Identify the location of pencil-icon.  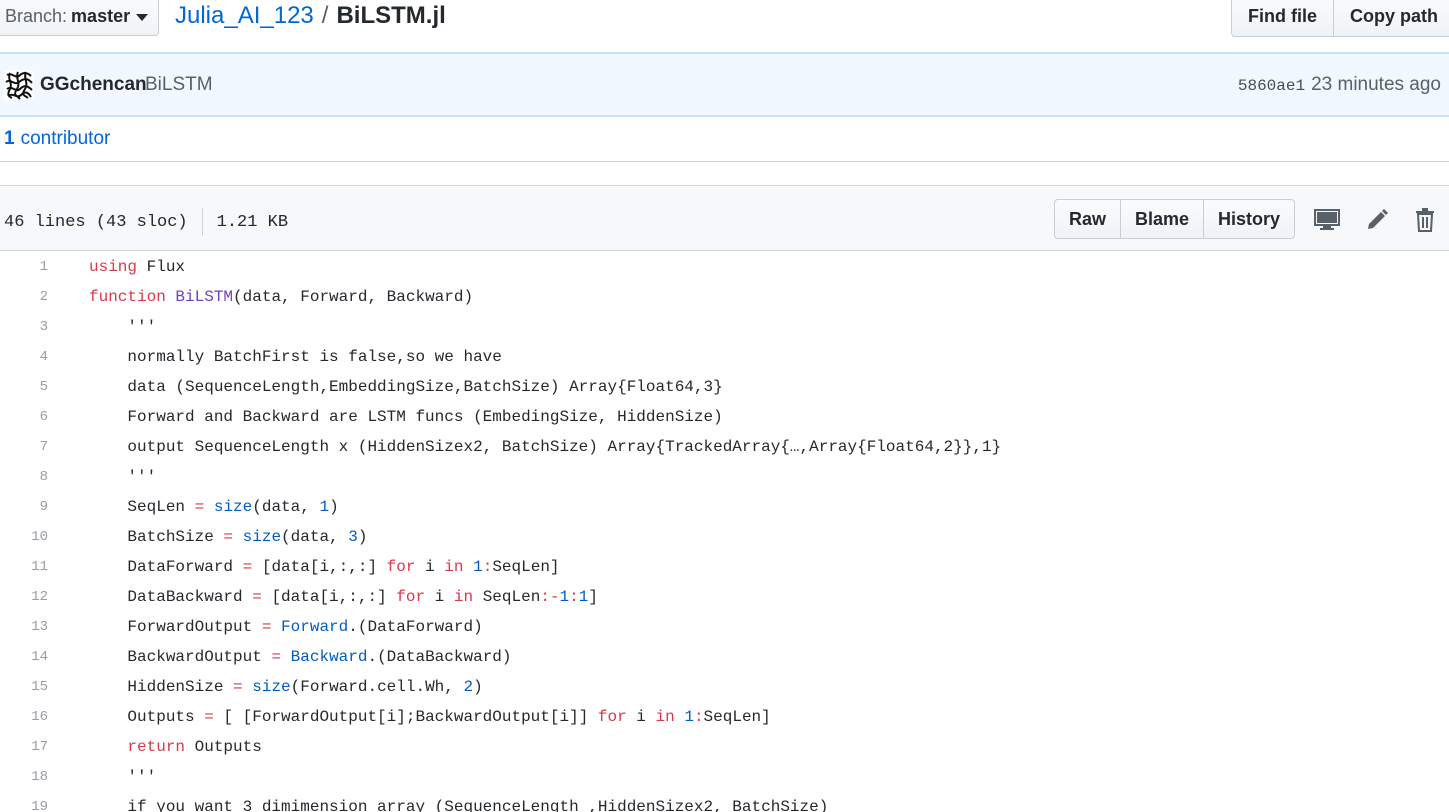
(1377, 220).